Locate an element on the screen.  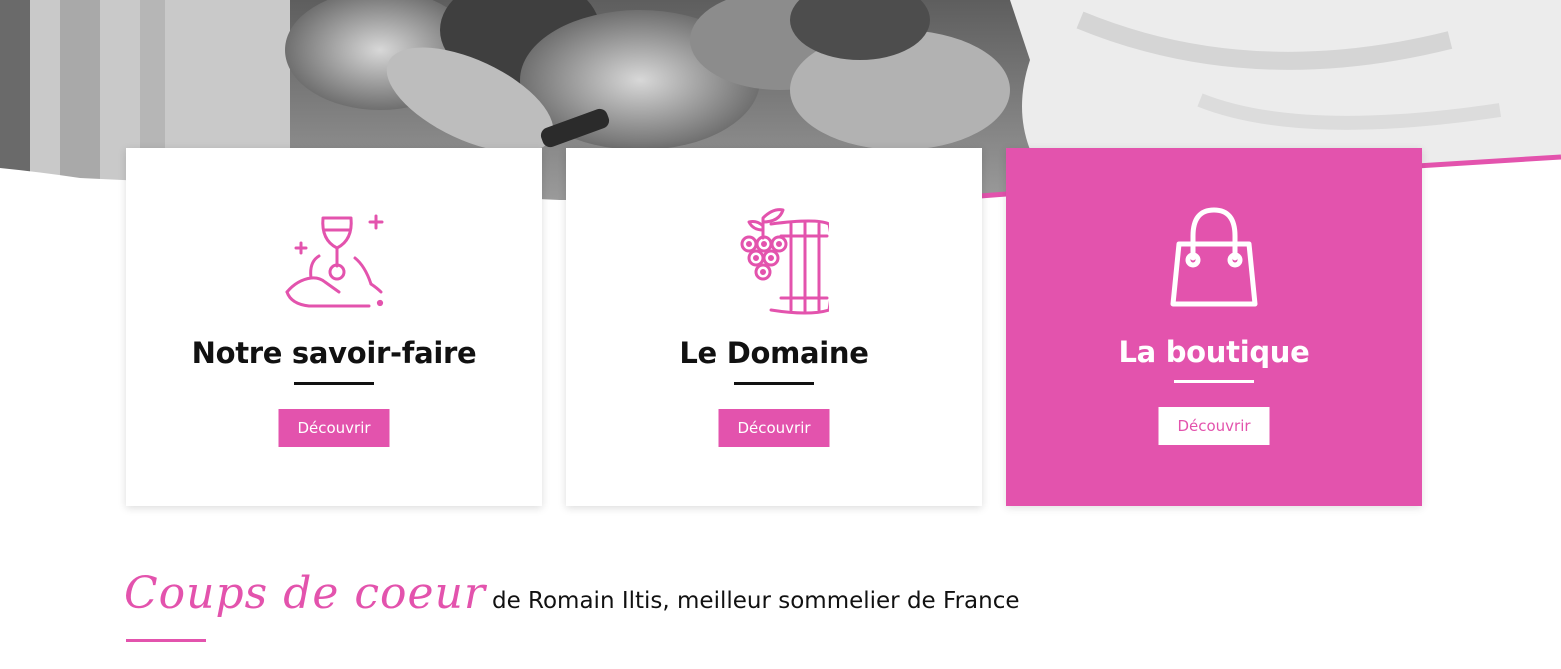
card-boutique: La boutique Découvrir is located at coordinates (1214, 327).